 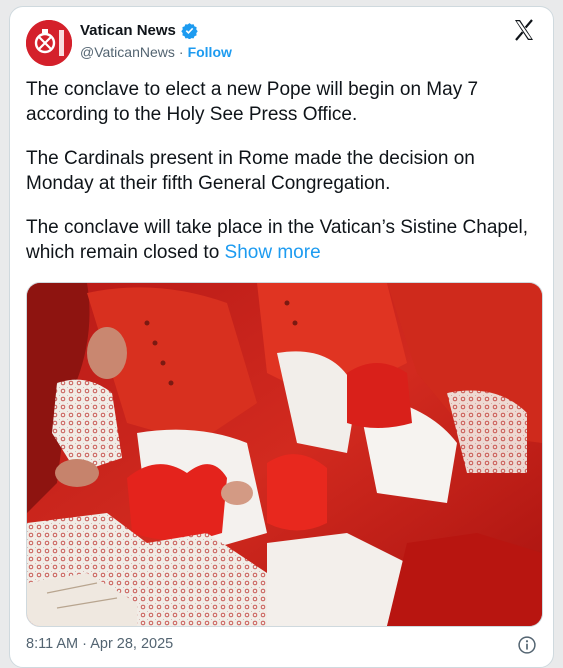 I want to click on author-handle: @VaticanNews, so click(x=127, y=52).